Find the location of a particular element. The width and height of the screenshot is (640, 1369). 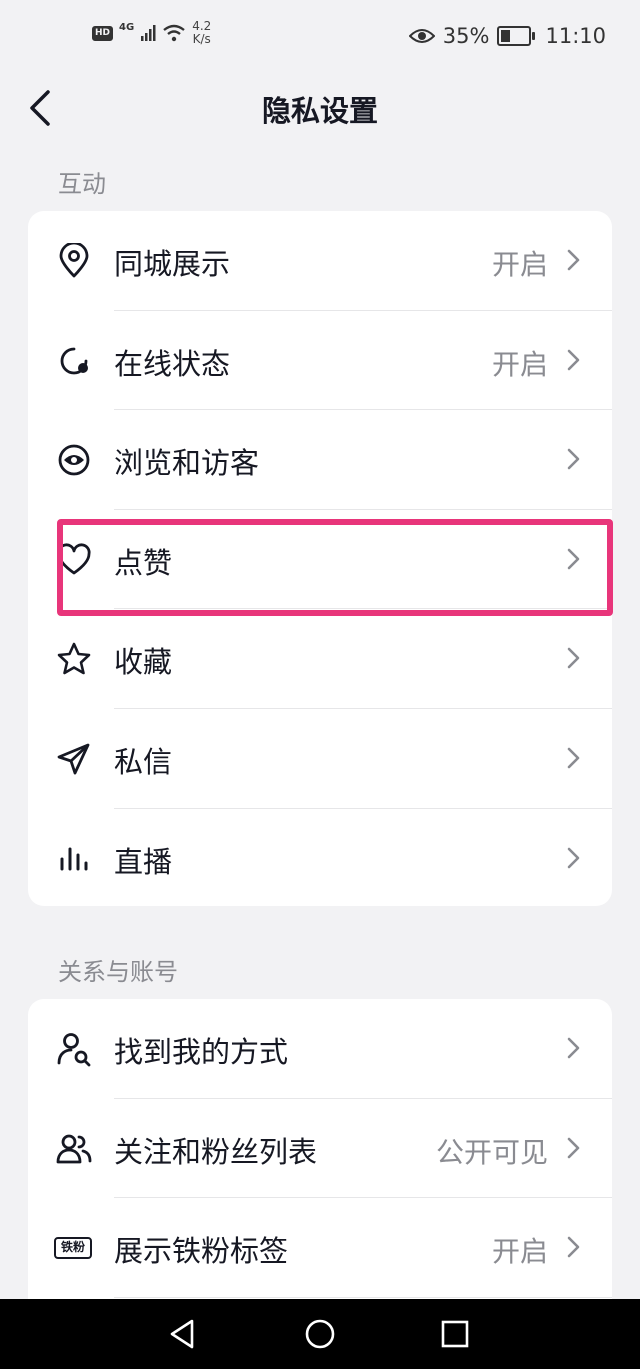

page-title: 隐私设置 is located at coordinates (319, 111).